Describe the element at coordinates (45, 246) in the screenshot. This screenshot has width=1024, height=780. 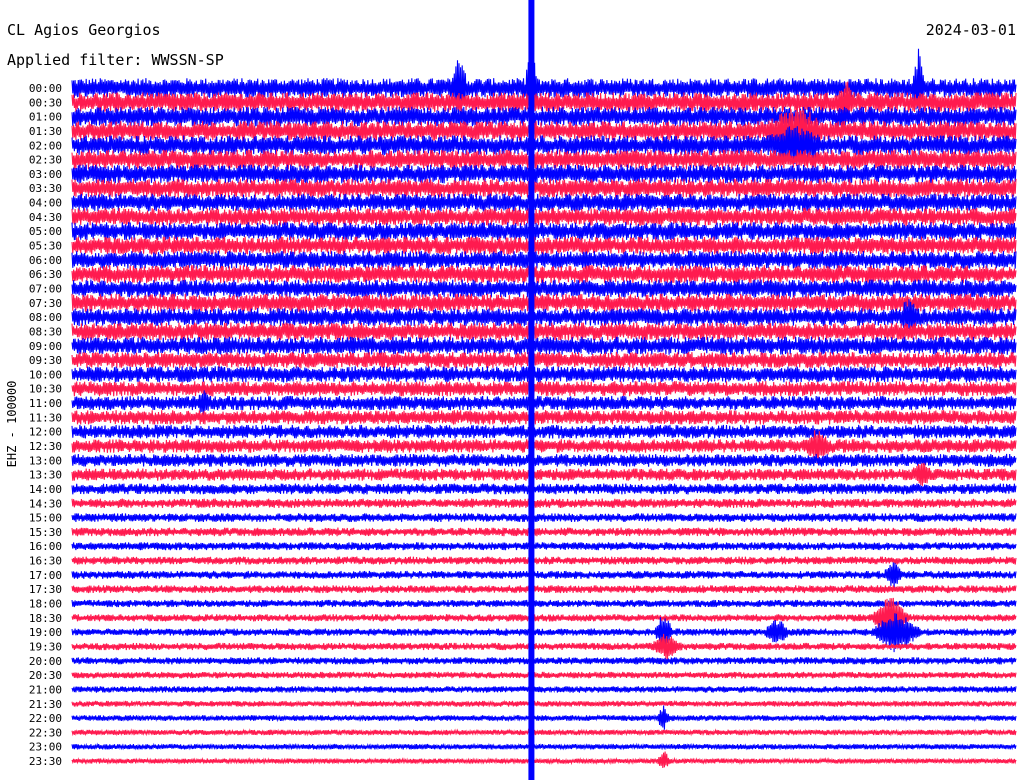
I see `hour-label: 05:30` at that location.